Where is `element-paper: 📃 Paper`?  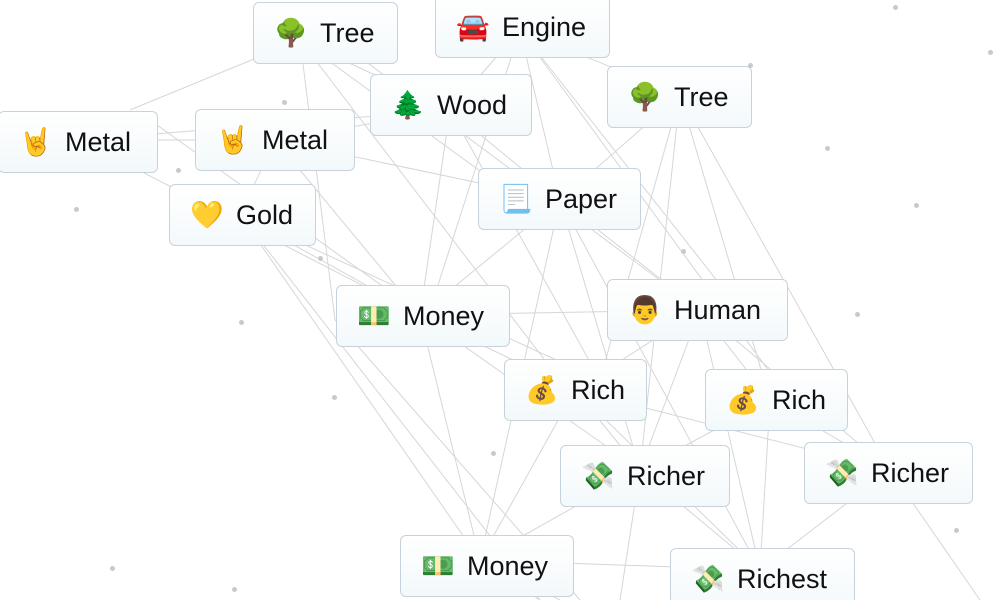 element-paper: 📃 Paper is located at coordinates (559, 199).